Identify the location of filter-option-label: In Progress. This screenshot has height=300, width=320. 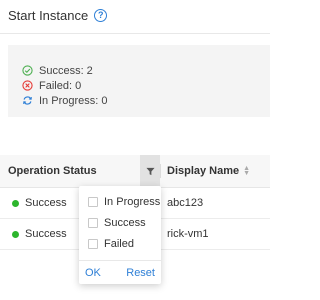
(132, 201).